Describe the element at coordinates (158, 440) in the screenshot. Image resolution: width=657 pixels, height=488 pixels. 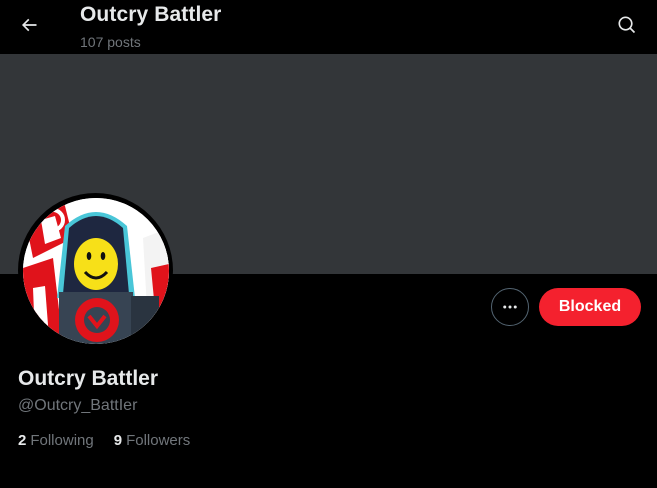
I see `followers-label: Followers` at that location.